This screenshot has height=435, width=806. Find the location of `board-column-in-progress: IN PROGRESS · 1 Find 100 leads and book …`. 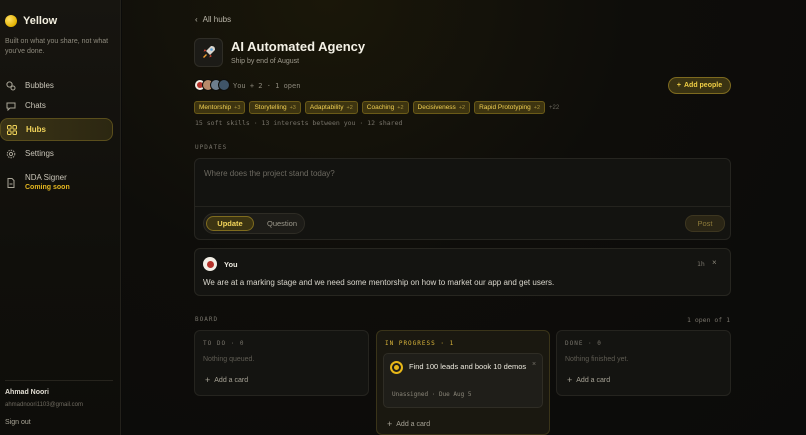

board-column-in-progress: IN PROGRESS · 1 Find 100 leads and book … is located at coordinates (463, 382).